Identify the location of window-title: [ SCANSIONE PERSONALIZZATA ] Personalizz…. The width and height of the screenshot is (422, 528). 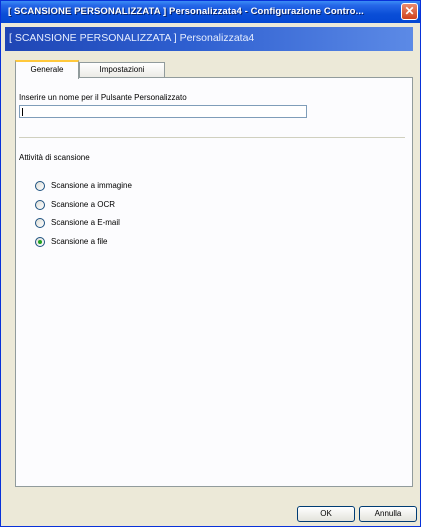
(186, 11).